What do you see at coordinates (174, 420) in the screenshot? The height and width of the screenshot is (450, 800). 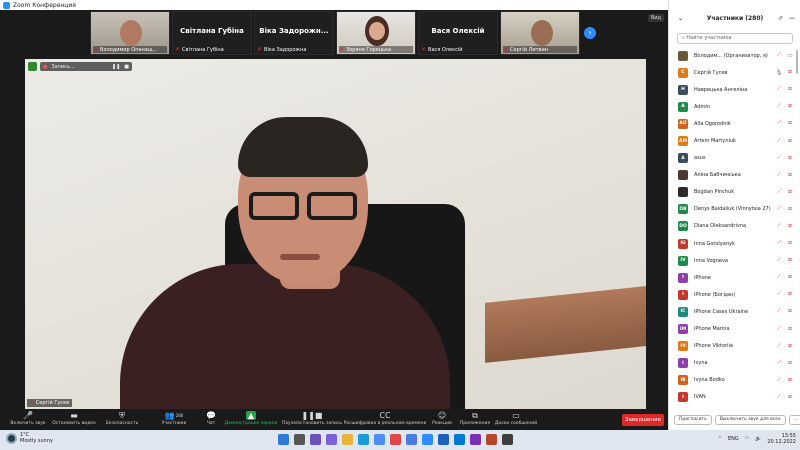 I see `participants-button: 👥 280 Участники` at bounding box center [174, 420].